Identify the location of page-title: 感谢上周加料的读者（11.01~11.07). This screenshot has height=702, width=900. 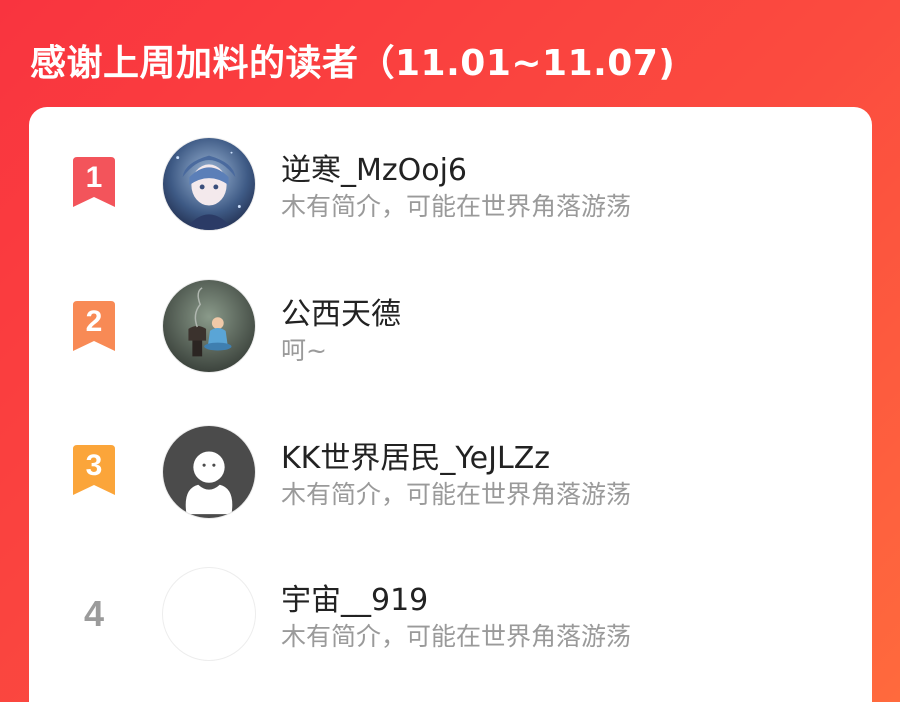
(353, 63).